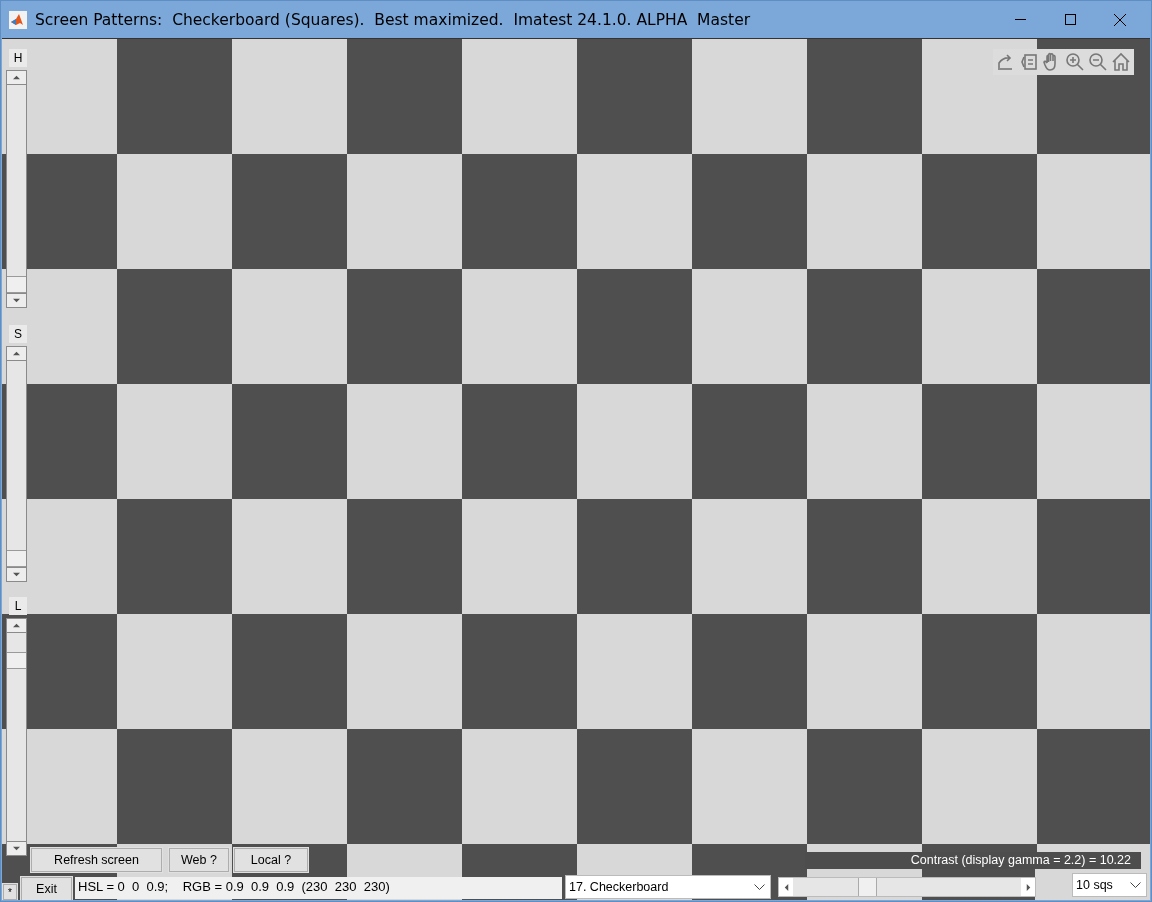  I want to click on size-dropdown: 10 sqs, so click(1109, 885).